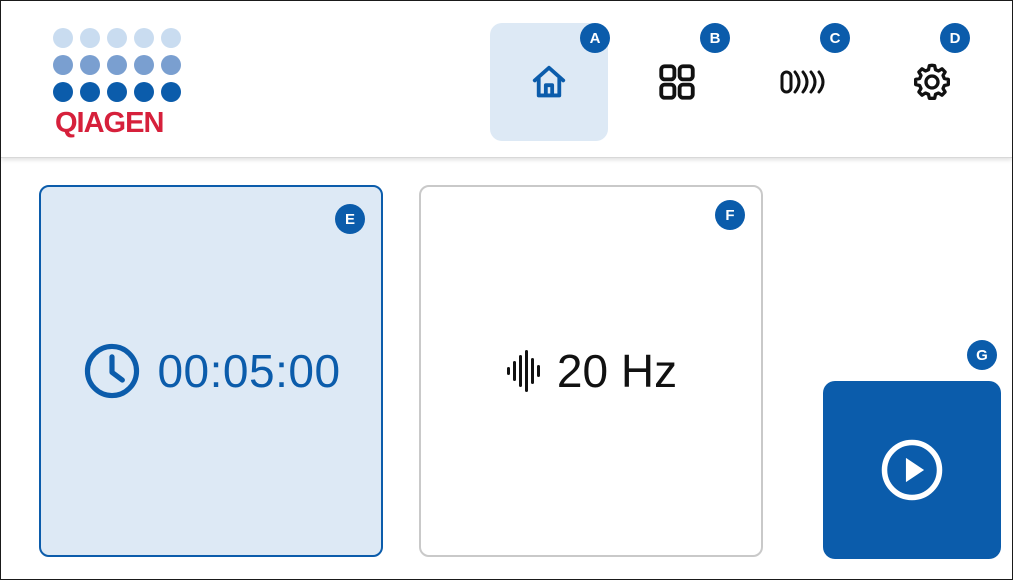 Image resolution: width=1013 pixels, height=580 pixels. I want to click on clock-icon, so click(112, 371).